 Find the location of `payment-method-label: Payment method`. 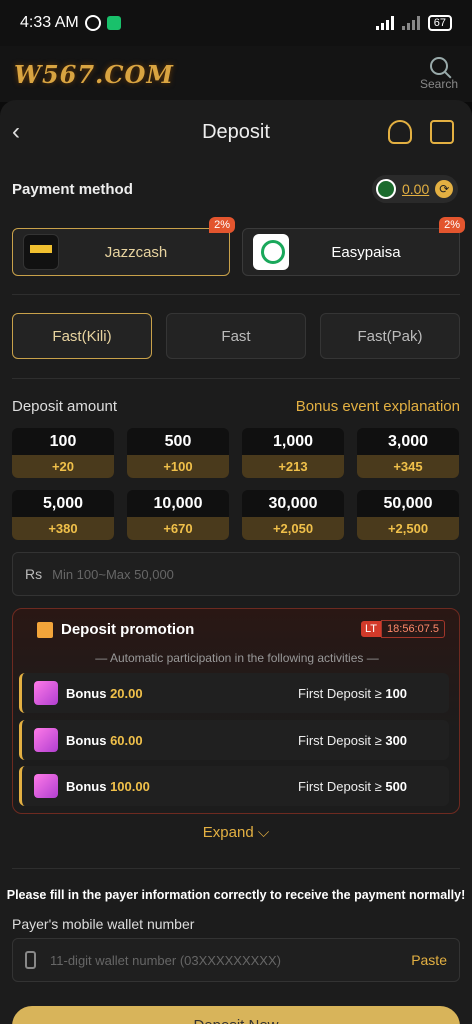

payment-method-label: Payment method is located at coordinates (72, 189).